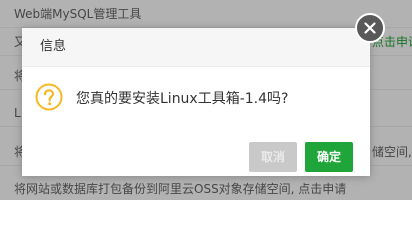  What do you see at coordinates (53, 46) in the screenshot?
I see `dialog-title: 信息` at bounding box center [53, 46].